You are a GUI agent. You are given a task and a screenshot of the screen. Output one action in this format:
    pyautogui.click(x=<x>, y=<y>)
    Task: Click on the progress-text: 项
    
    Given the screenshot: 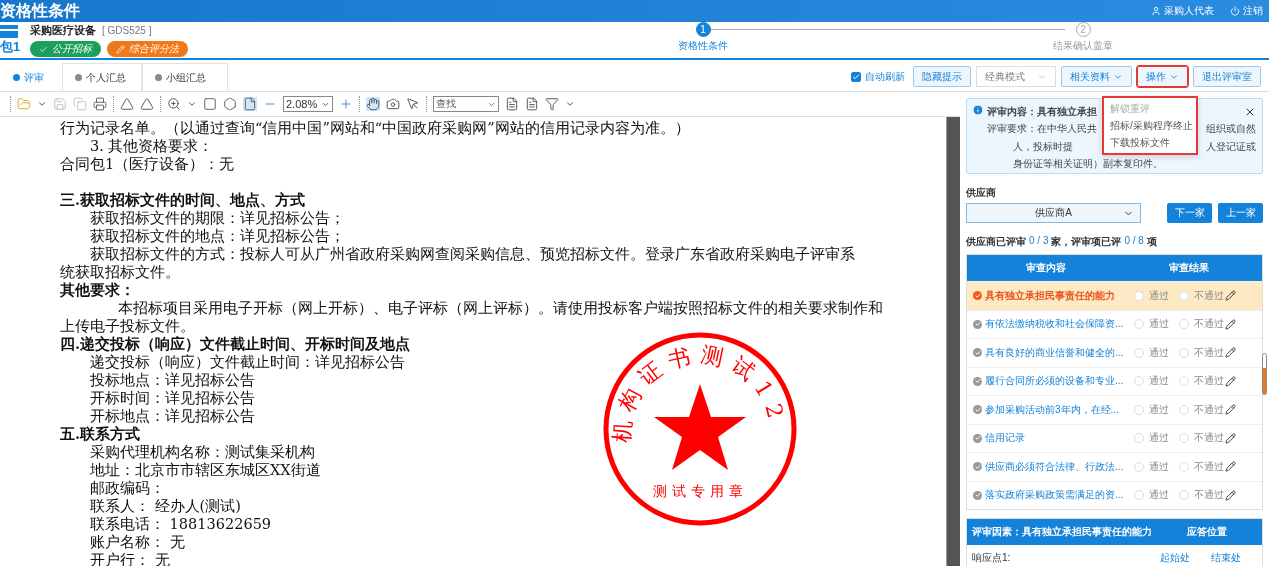 What is the action you would take?
    pyautogui.click(x=1151, y=242)
    